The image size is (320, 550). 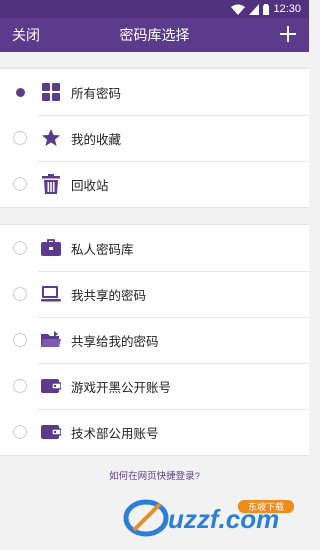 I want to click on page-title: 密码库选择, so click(x=154, y=35).